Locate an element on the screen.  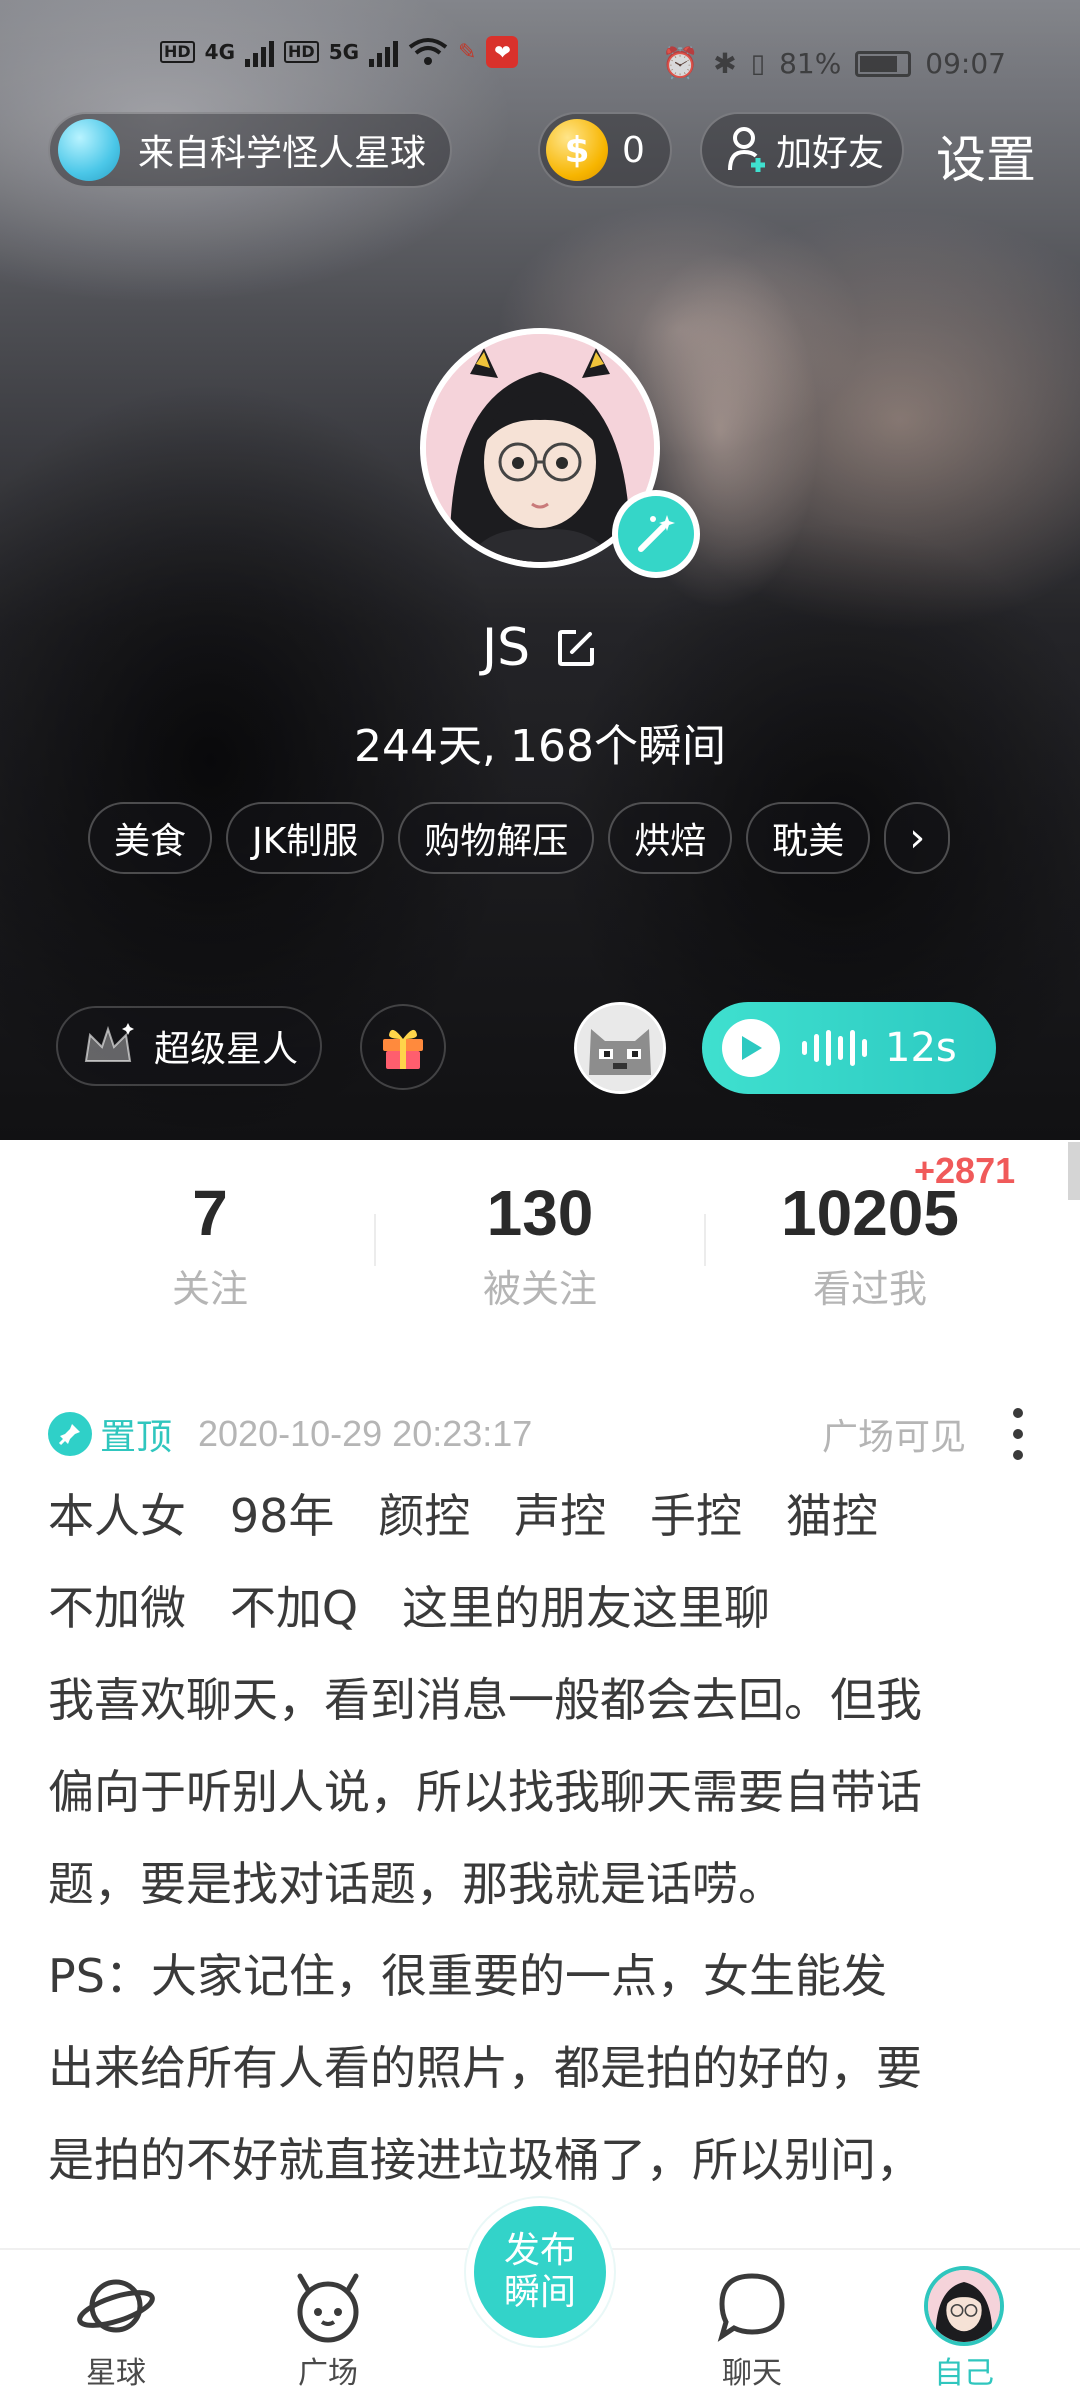
verify-badge is located at coordinates (656, 534).